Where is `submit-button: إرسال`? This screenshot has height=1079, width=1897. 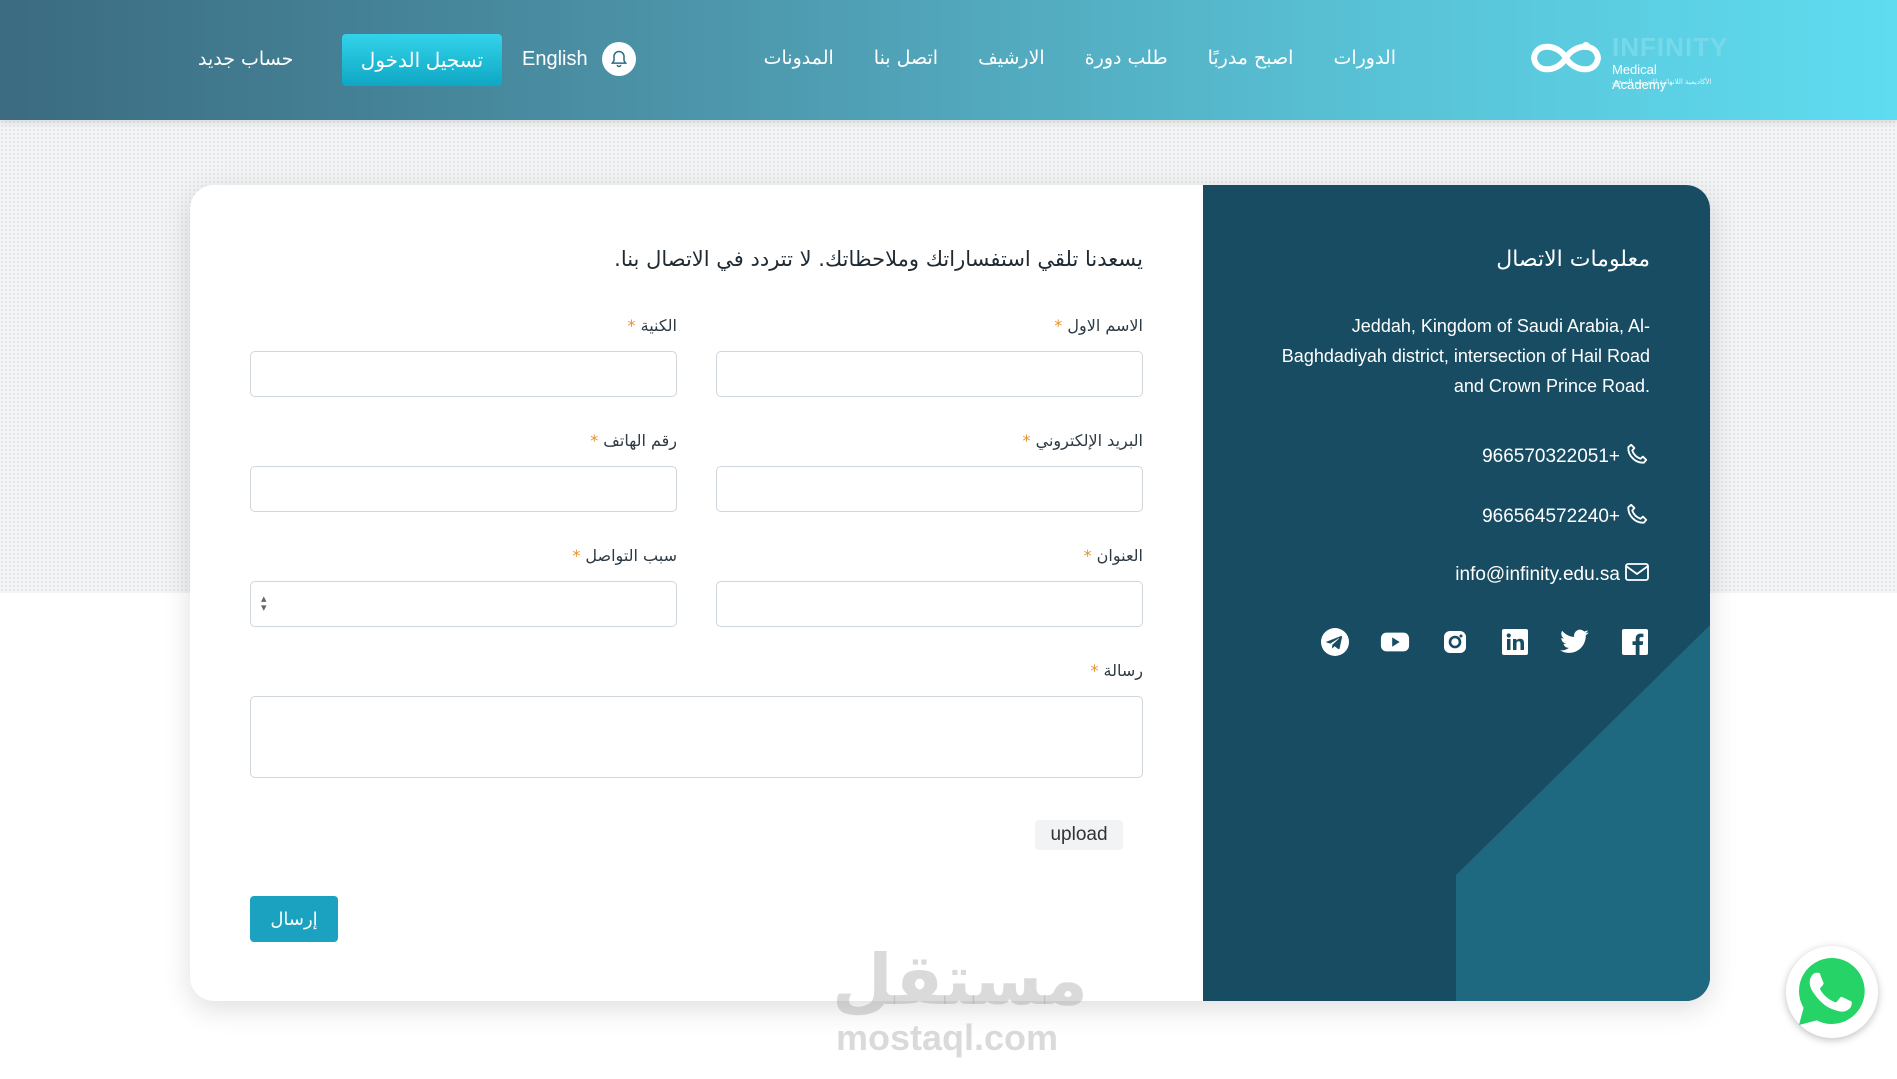 submit-button: إرسال is located at coordinates (294, 919).